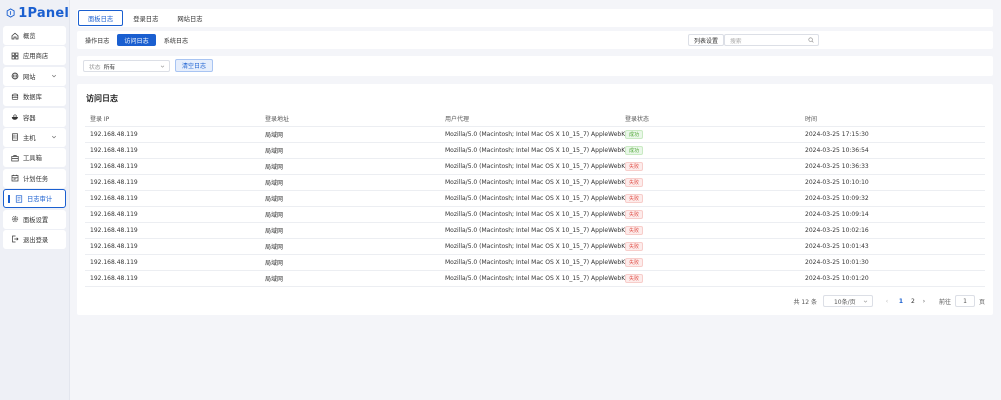  What do you see at coordinates (145, 18) in the screenshot?
I see `tab-login-log: 登录日志` at bounding box center [145, 18].